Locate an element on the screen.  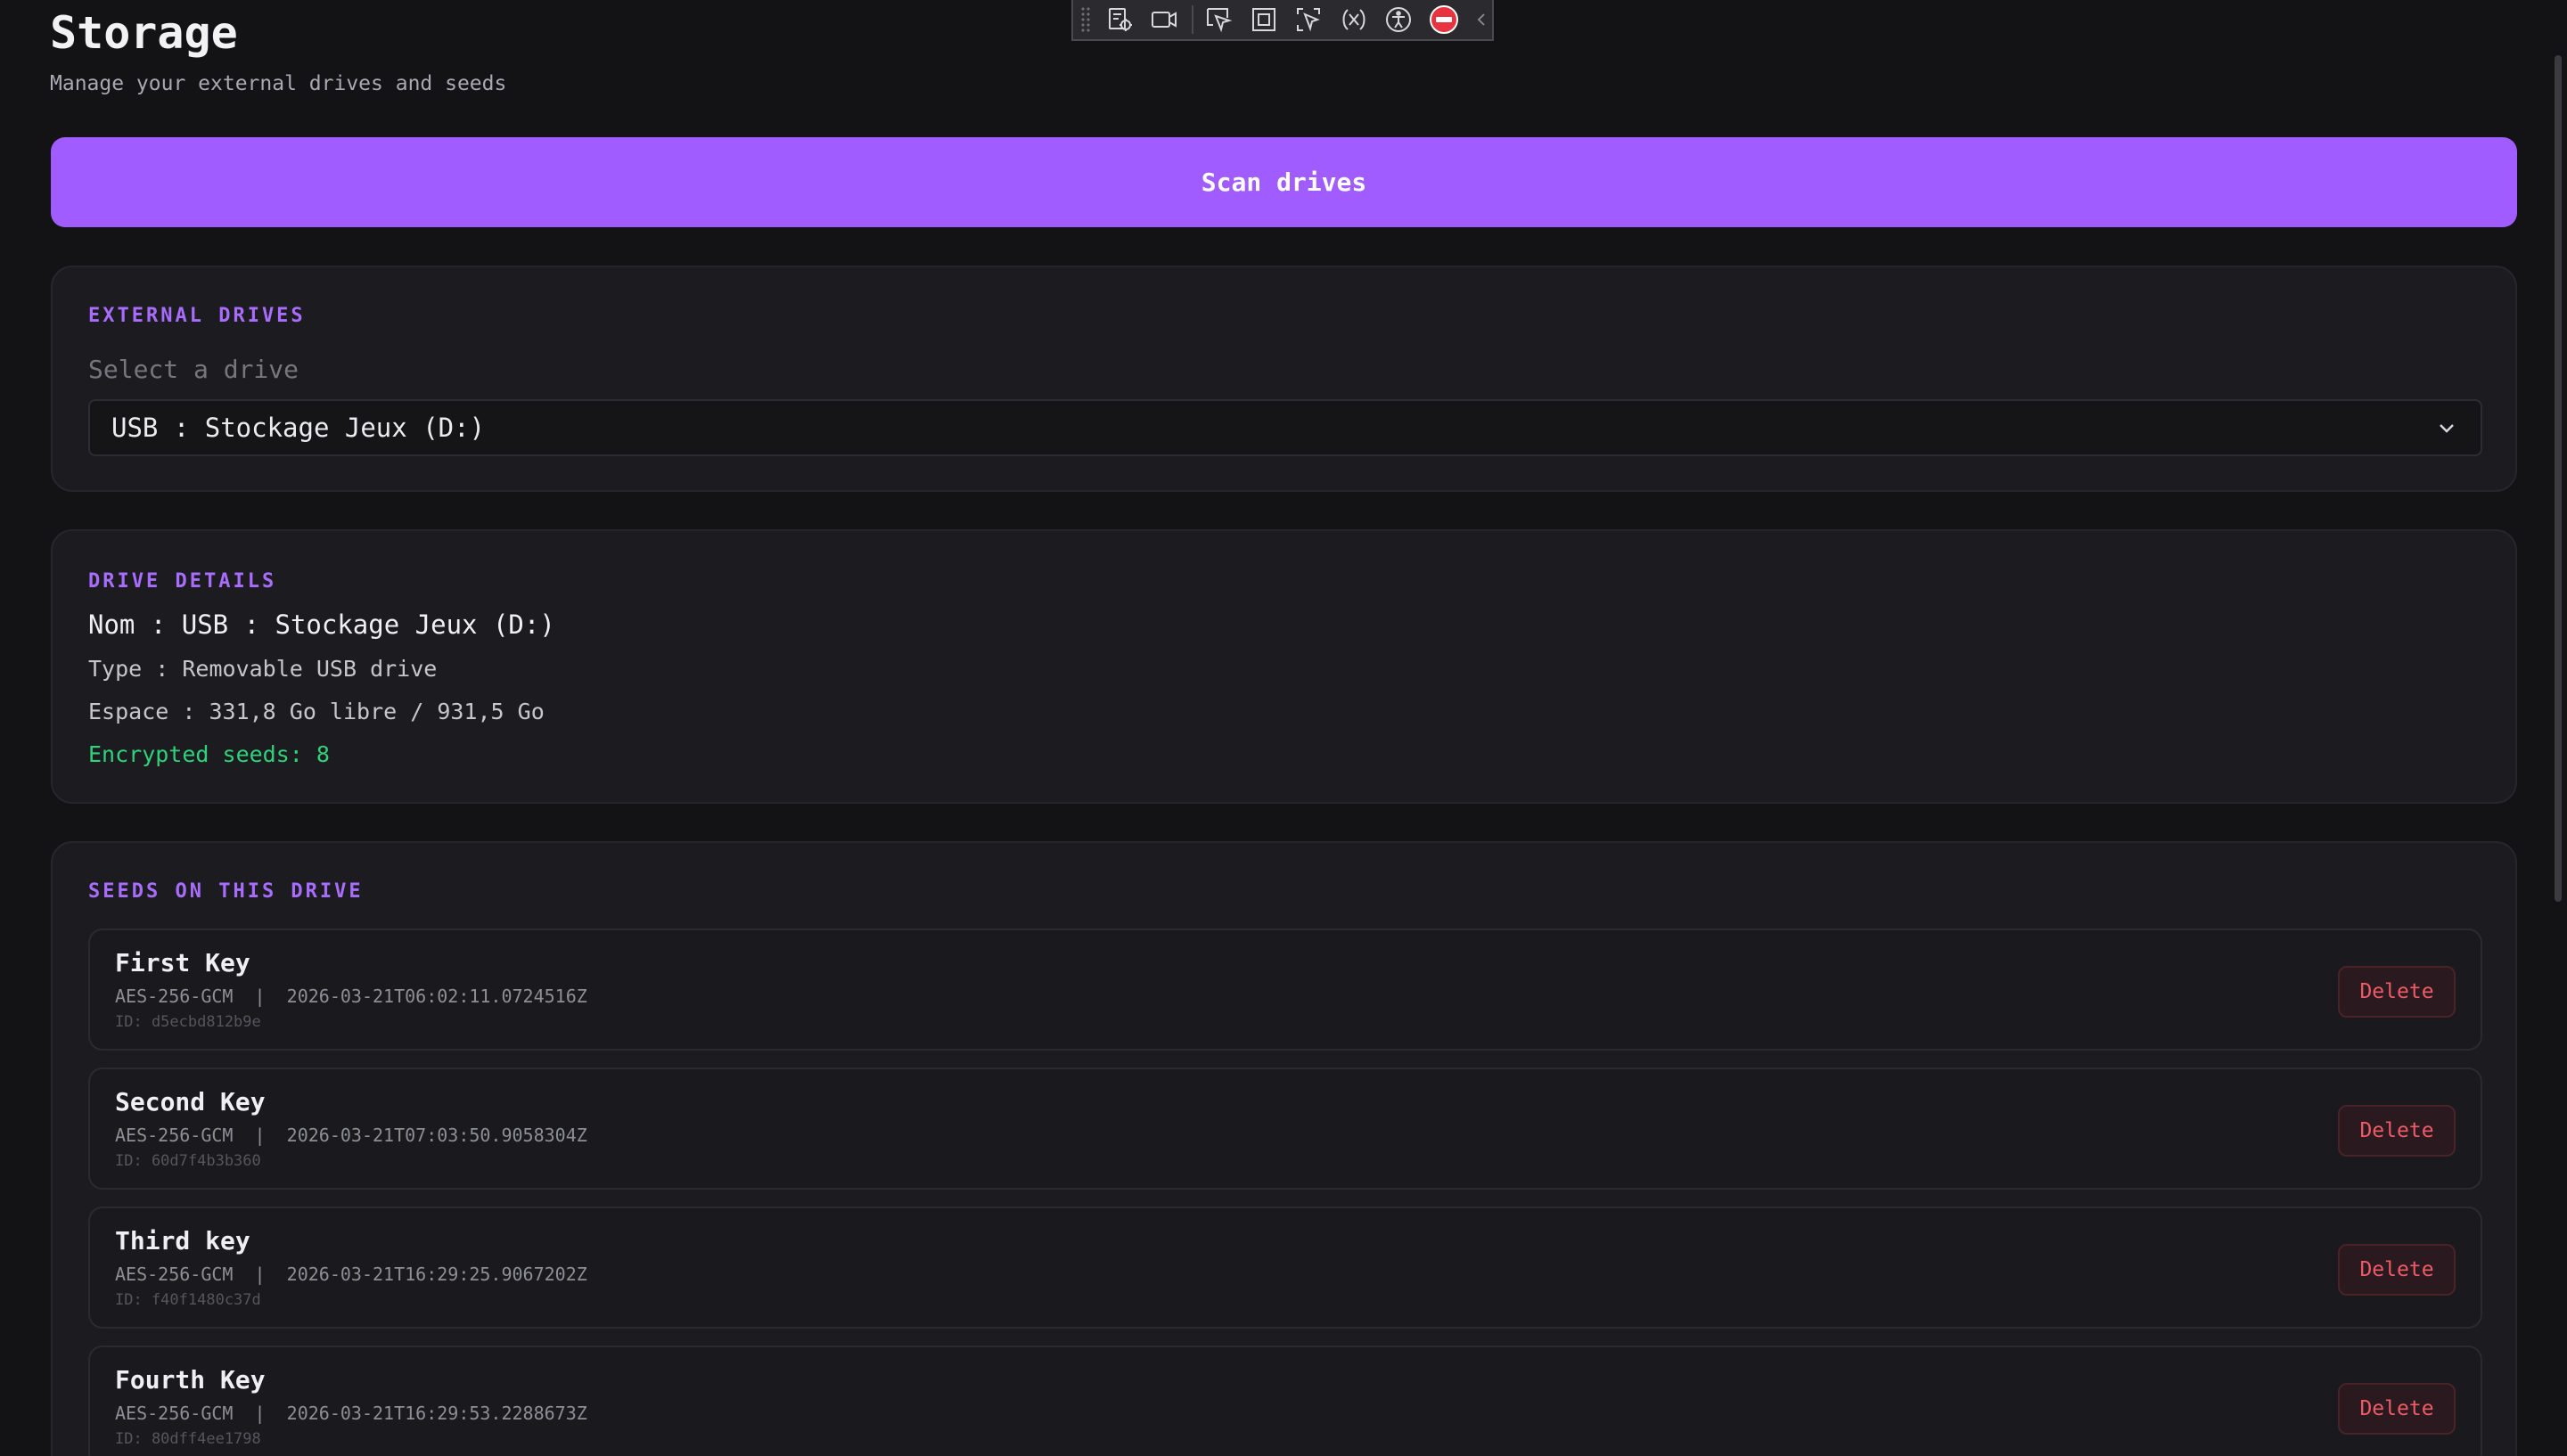
record-icon is located at coordinates (1165, 20).